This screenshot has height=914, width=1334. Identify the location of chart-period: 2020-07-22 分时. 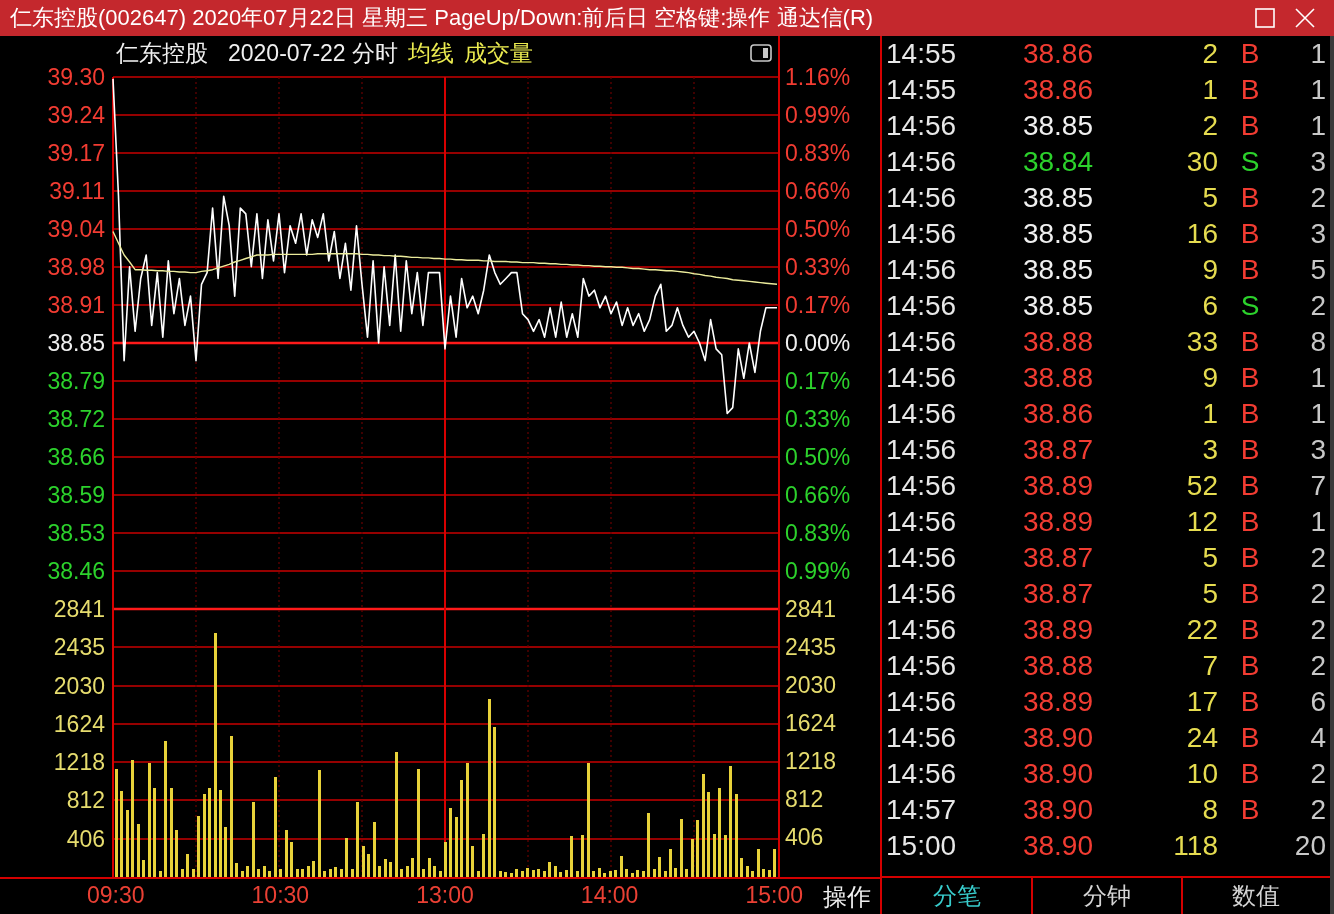
(313, 53).